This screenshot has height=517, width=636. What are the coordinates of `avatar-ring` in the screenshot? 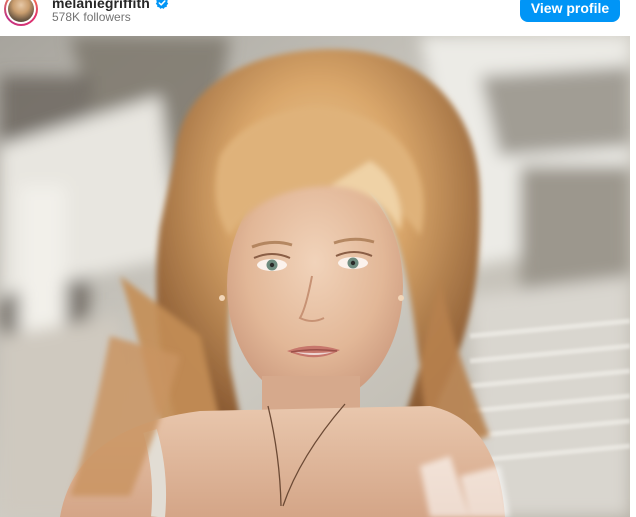 It's located at (21, 12).